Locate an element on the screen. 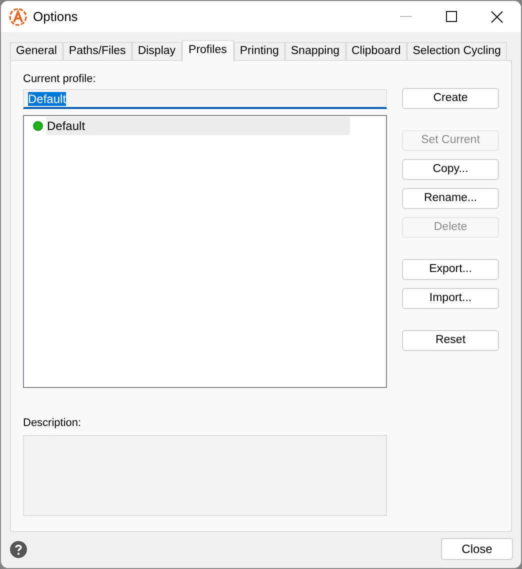 The height and width of the screenshot is (569, 522). tab: Profiles is located at coordinates (208, 50).